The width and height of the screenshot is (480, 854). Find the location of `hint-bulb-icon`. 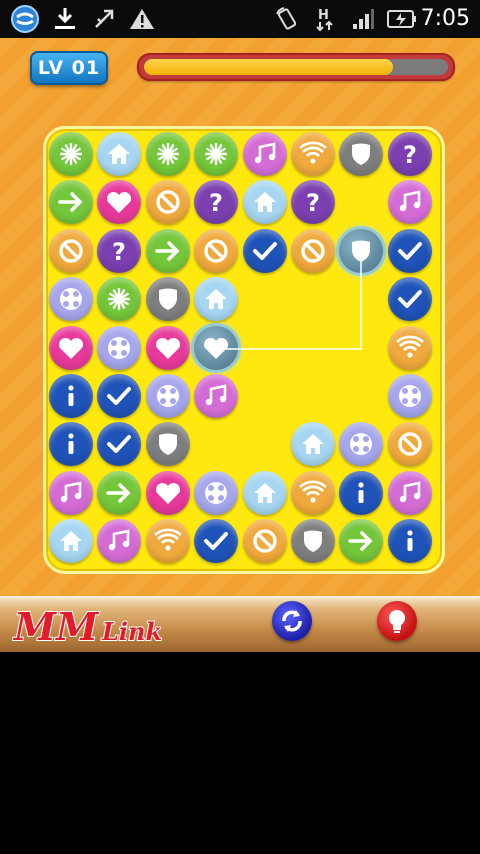

hint-bulb-icon is located at coordinates (397, 621).